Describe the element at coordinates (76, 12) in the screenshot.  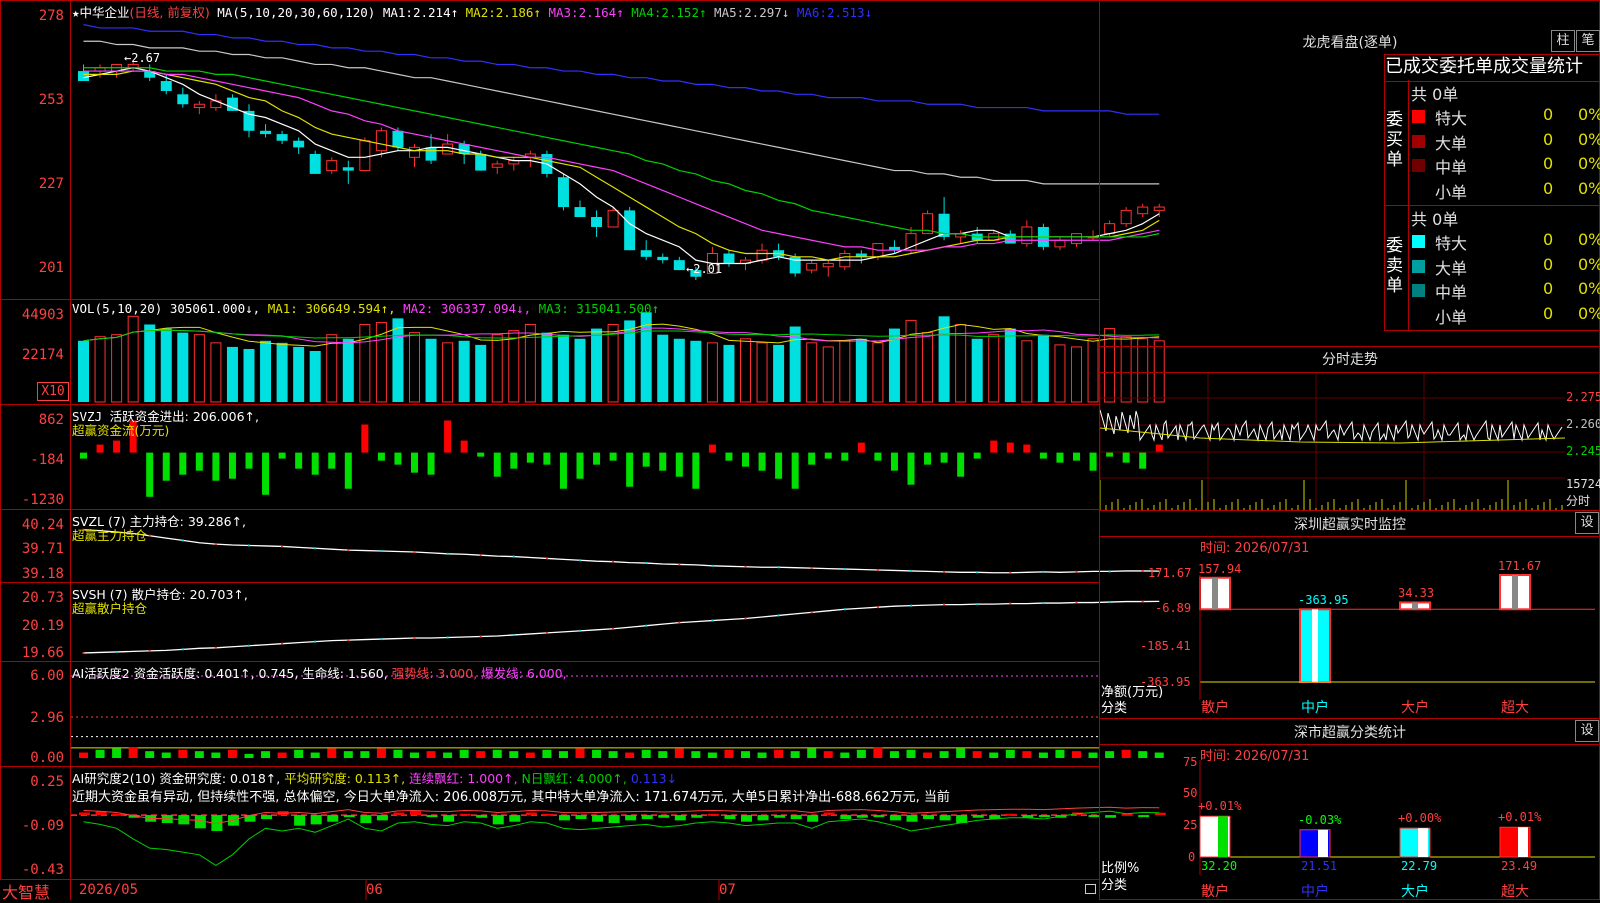
I see `star-icon: ★` at that location.